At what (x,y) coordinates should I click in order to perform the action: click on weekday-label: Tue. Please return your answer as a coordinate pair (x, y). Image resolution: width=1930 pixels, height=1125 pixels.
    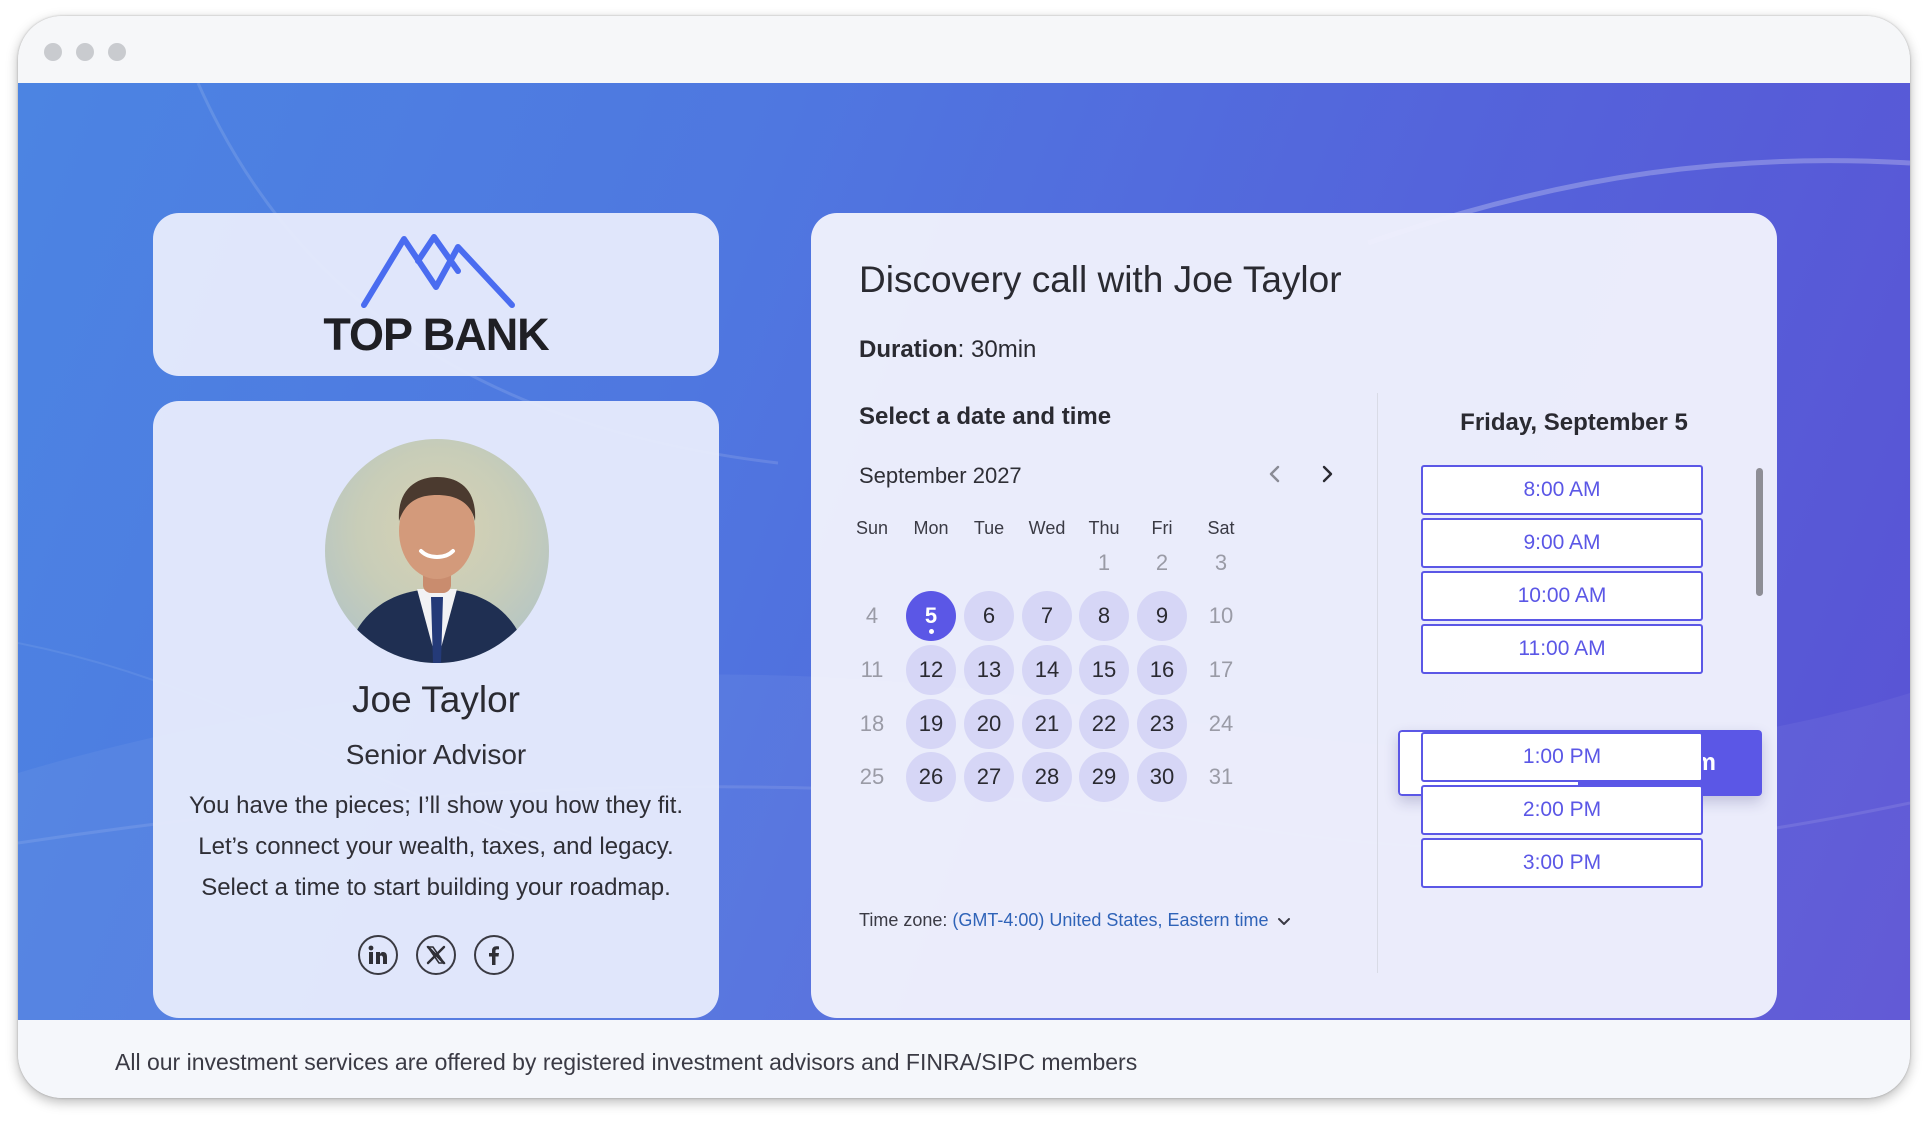
    Looking at the image, I should click on (989, 528).